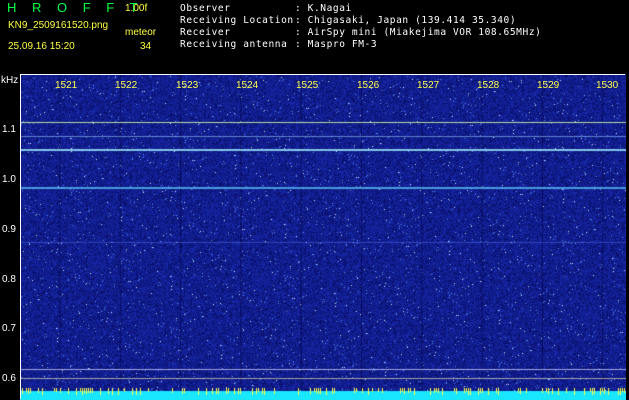 This screenshot has height=400, width=629. Describe the element at coordinates (9, 279) in the screenshot. I see `y-tick-label: 0.8` at that location.